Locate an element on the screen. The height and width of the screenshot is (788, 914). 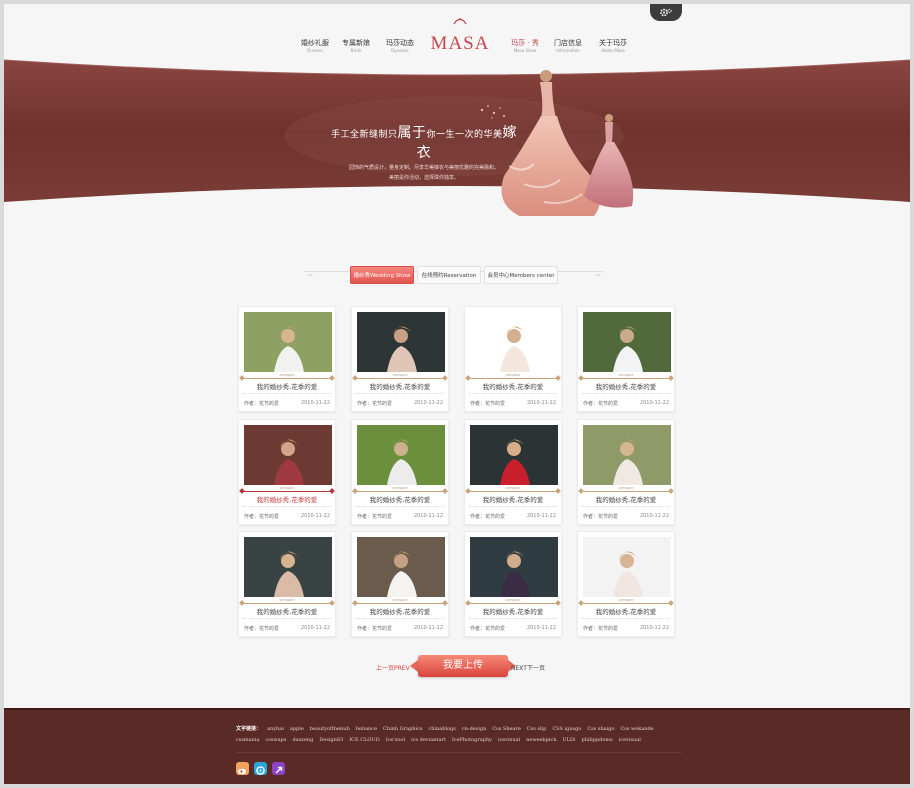
footer-link: ULDi is located at coordinates (568, 740).